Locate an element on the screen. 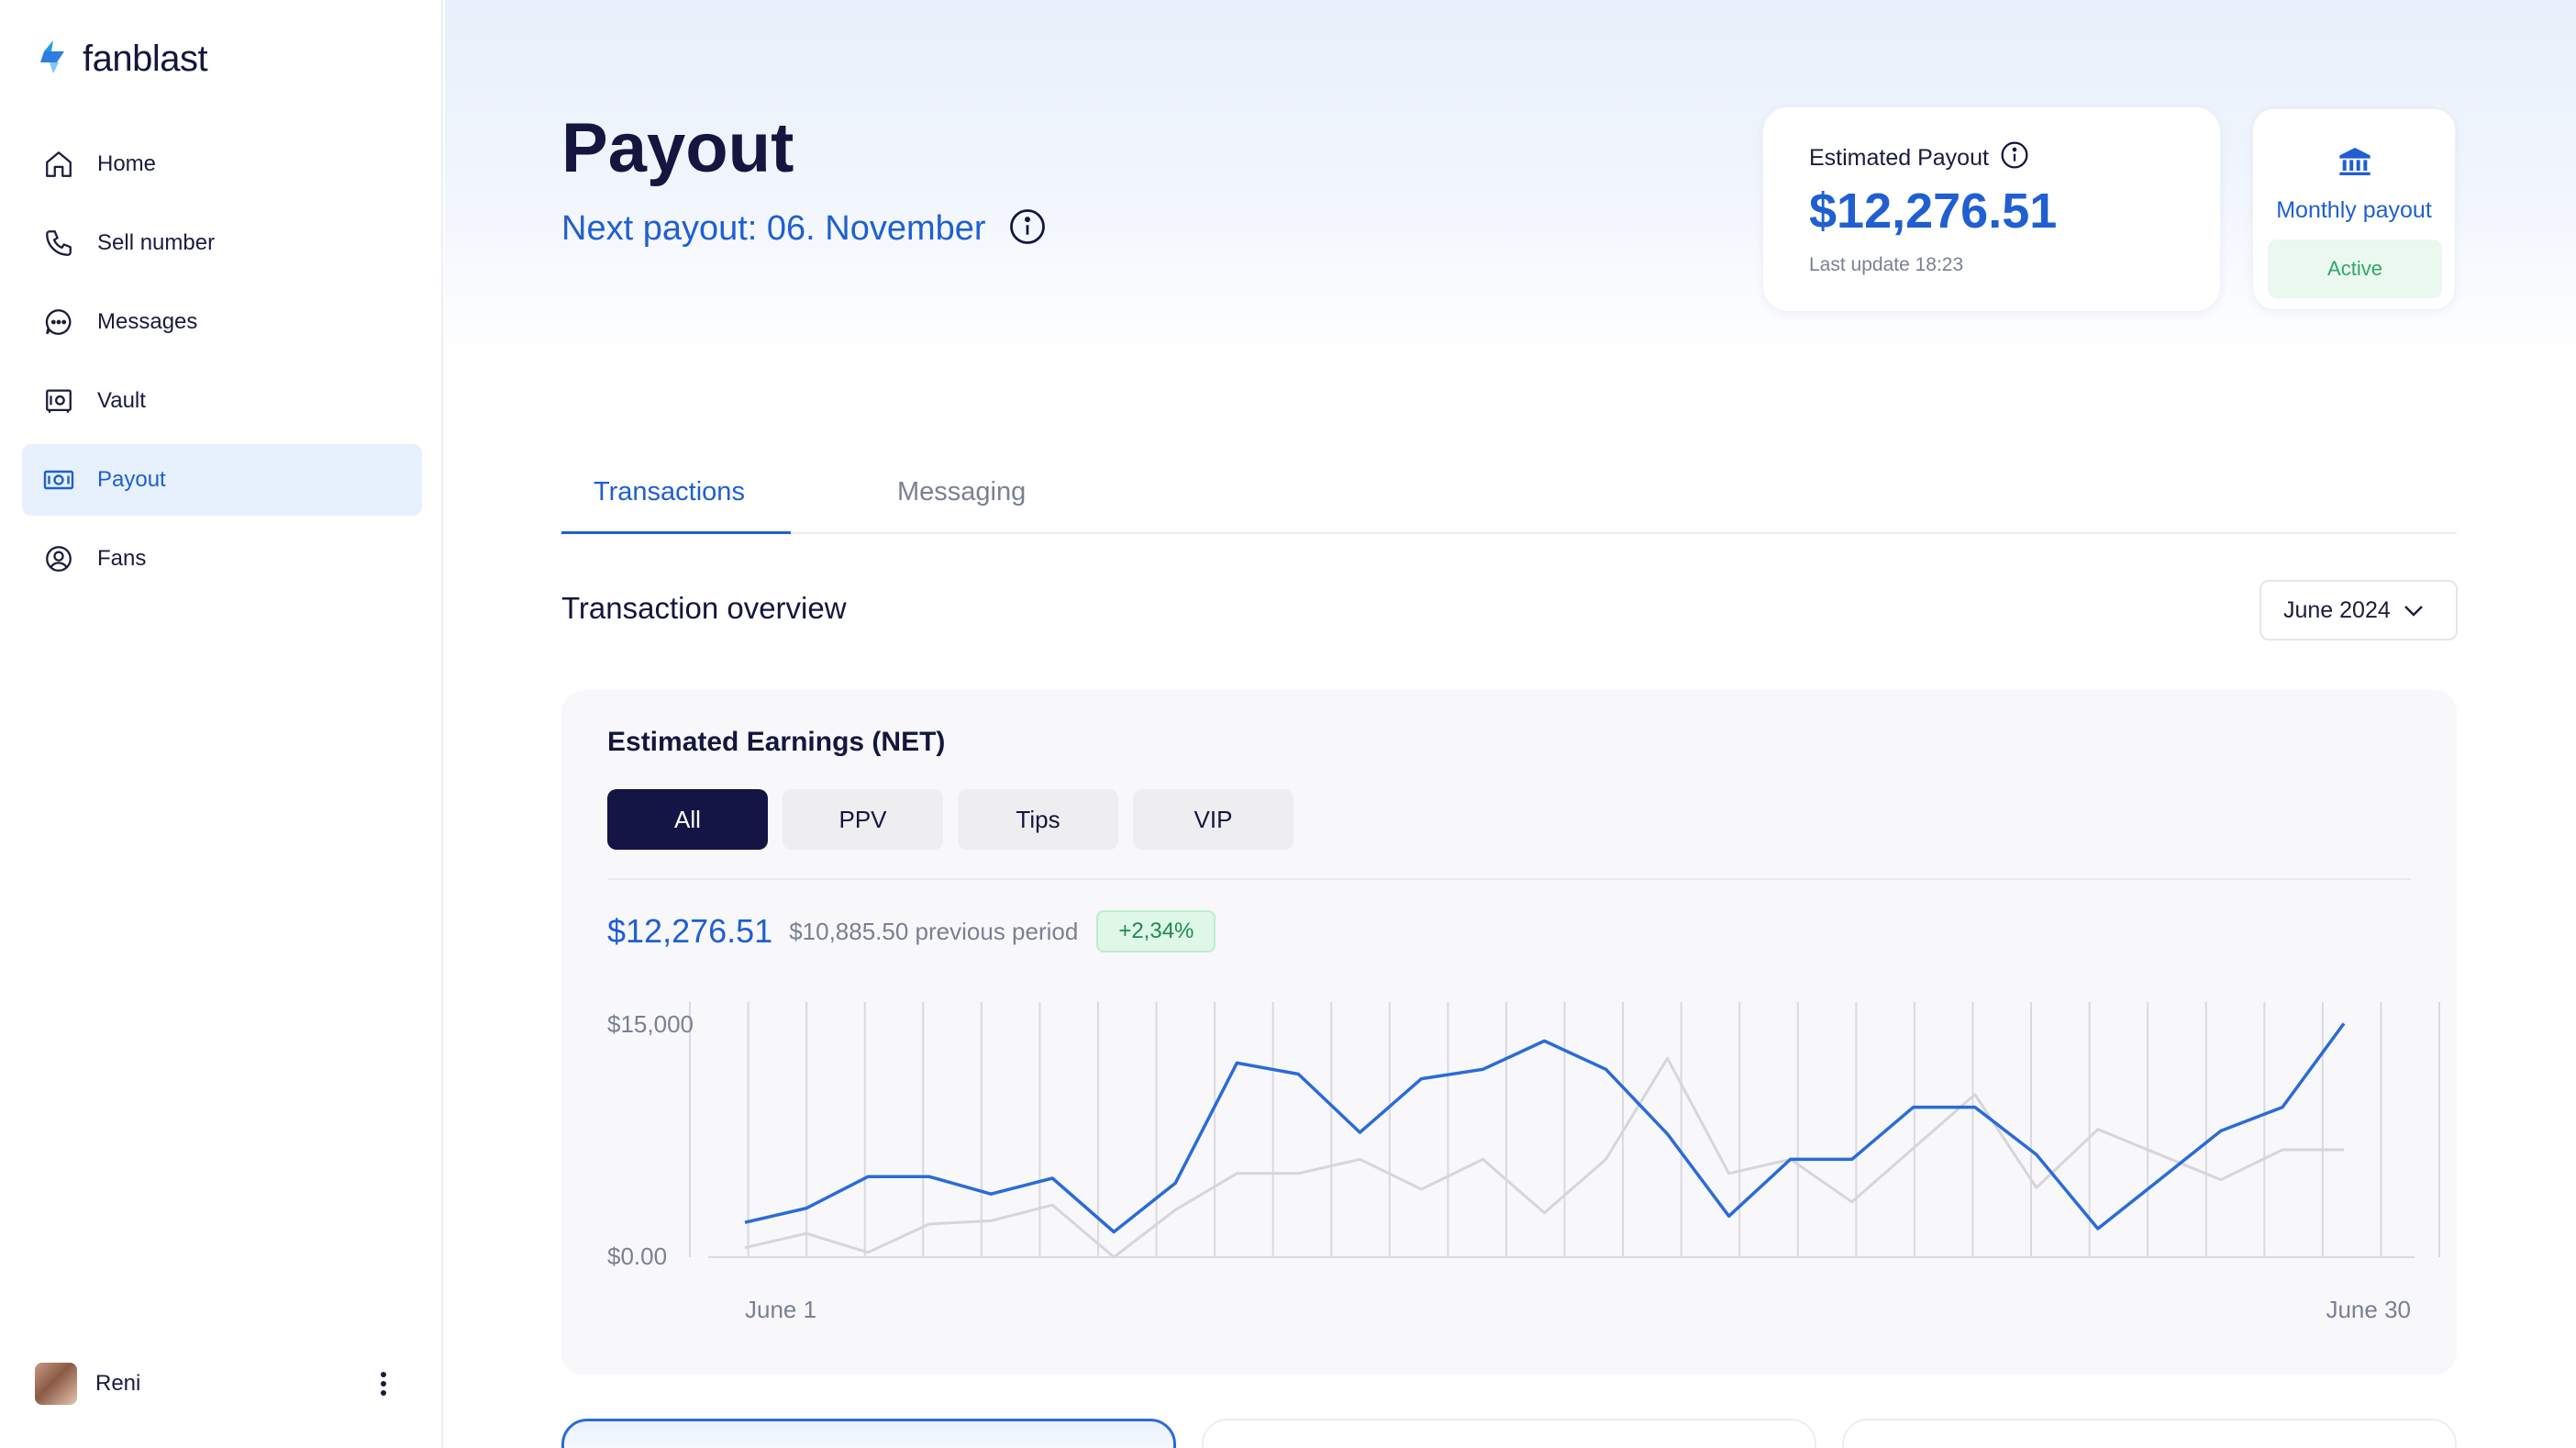 The width and height of the screenshot is (2576, 1448). tab-messaging: Messaging is located at coordinates (961, 492).